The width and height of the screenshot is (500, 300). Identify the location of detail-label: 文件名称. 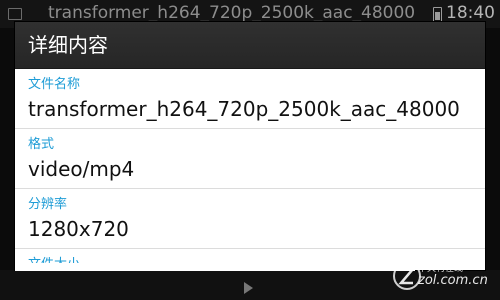
(54, 84).